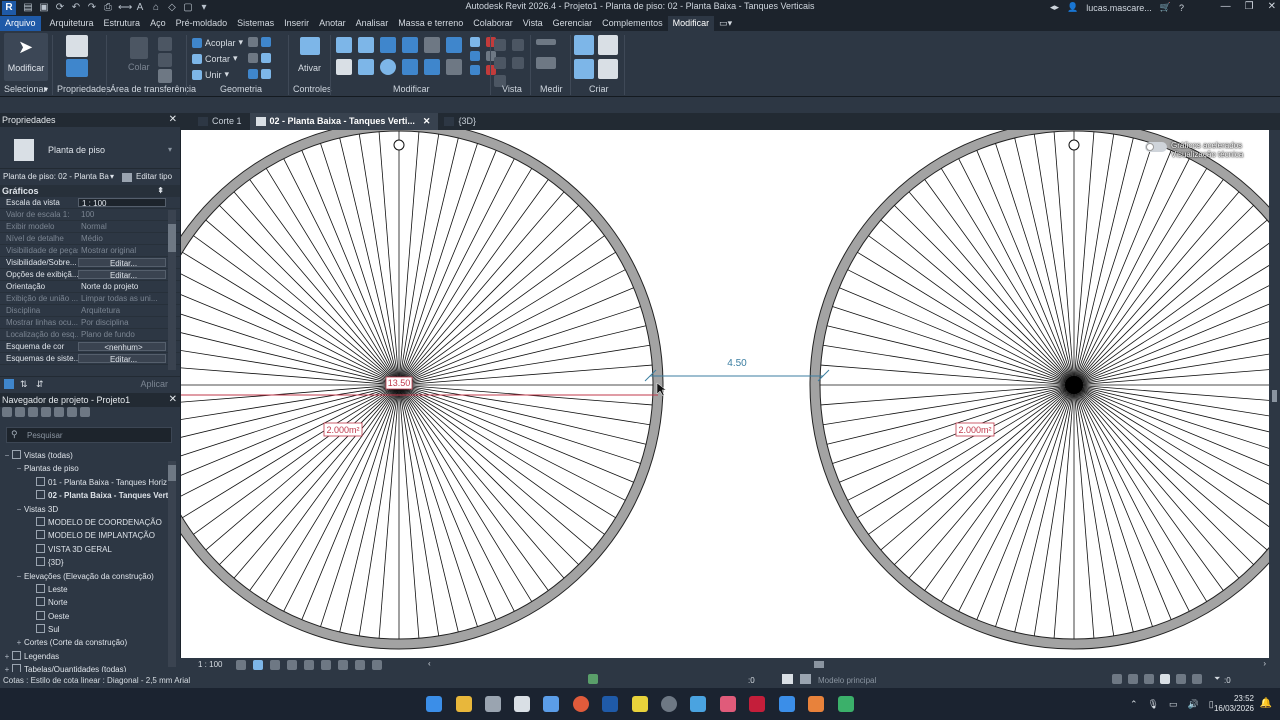 This screenshot has width=1280, height=720. What do you see at coordinates (551, 704) in the screenshot?
I see `vscode-icon` at bounding box center [551, 704].